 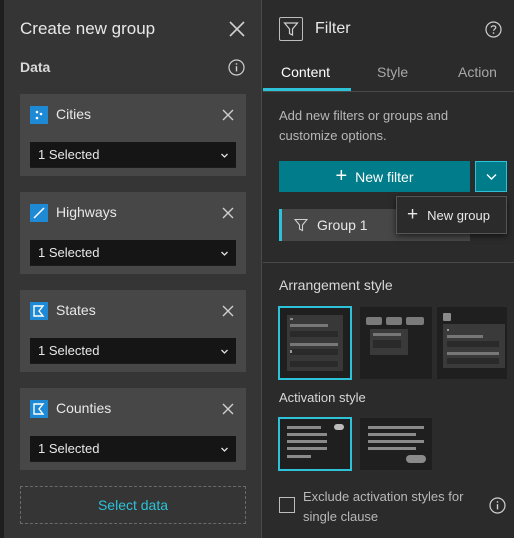 What do you see at coordinates (315, 441) in the screenshot?
I see `activation-toggle-preview` at bounding box center [315, 441].